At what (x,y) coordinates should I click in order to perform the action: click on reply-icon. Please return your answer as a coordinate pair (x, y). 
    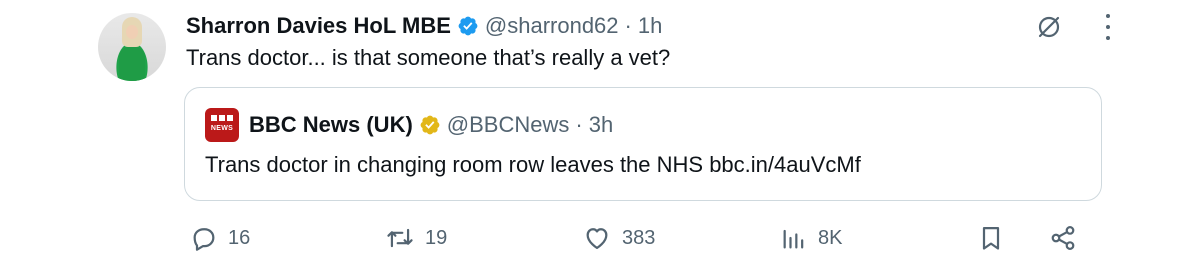
    Looking at the image, I should click on (204, 238).